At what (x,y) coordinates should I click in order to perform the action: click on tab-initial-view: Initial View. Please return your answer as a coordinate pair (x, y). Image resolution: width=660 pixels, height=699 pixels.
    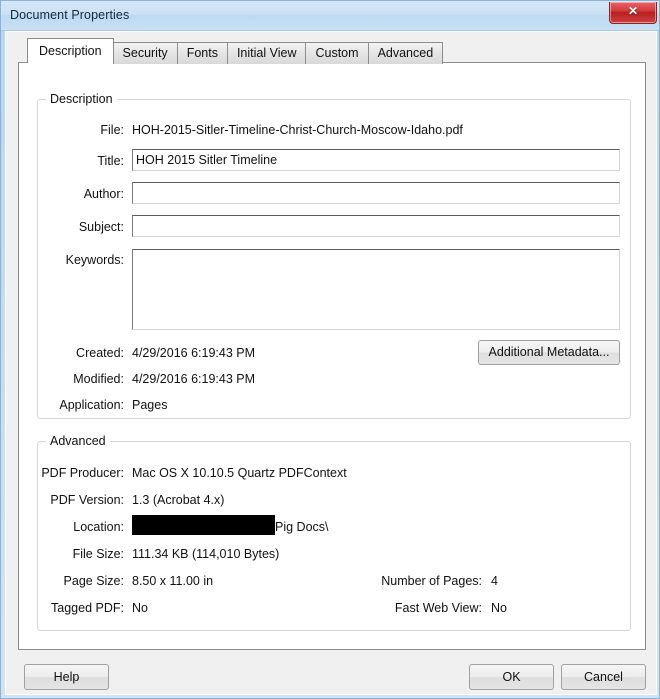
    Looking at the image, I should click on (266, 53).